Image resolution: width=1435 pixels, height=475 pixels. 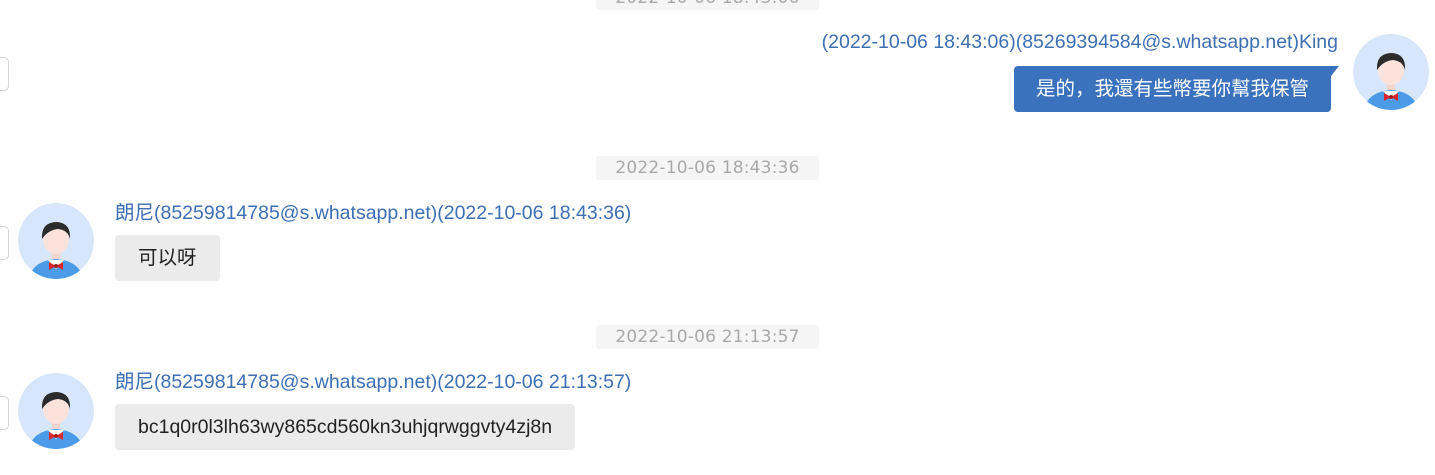 What do you see at coordinates (707, 168) in the screenshot?
I see `timestamp-divider: 2022-10-06 18:43:36` at bounding box center [707, 168].